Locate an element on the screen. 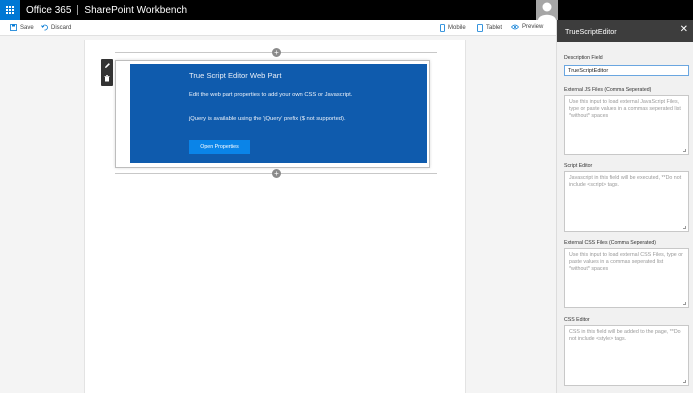  save-icon is located at coordinates (13, 27).